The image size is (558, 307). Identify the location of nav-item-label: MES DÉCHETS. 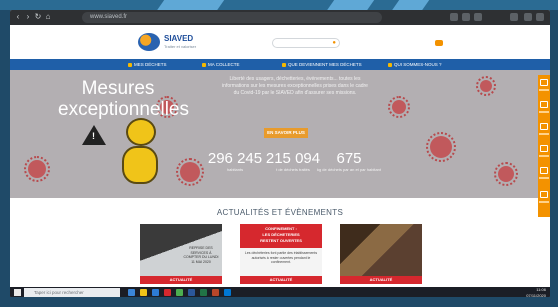
(150, 64).